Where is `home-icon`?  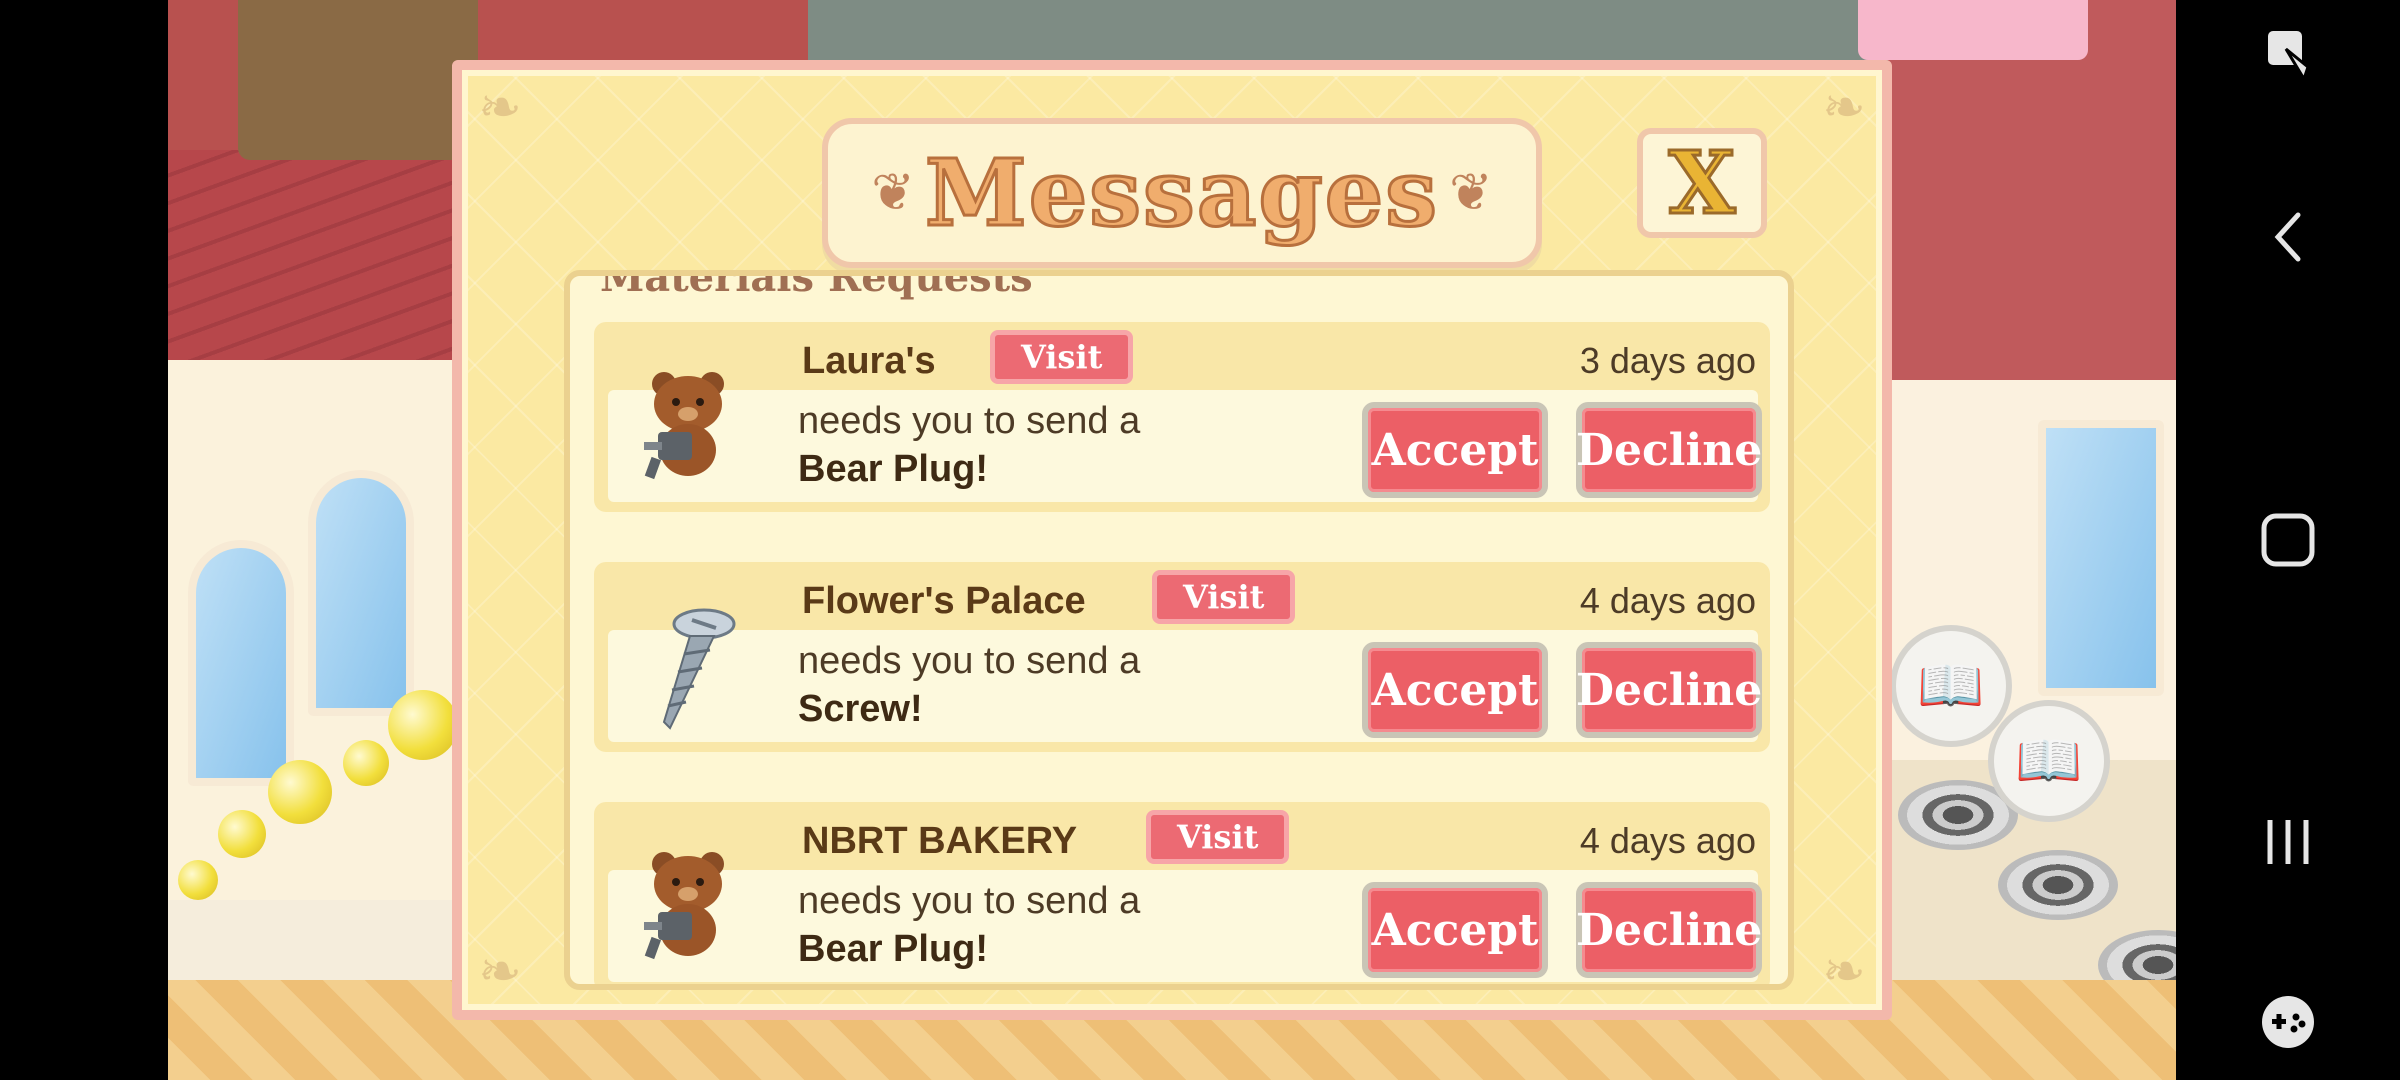
home-icon is located at coordinates (2288, 540).